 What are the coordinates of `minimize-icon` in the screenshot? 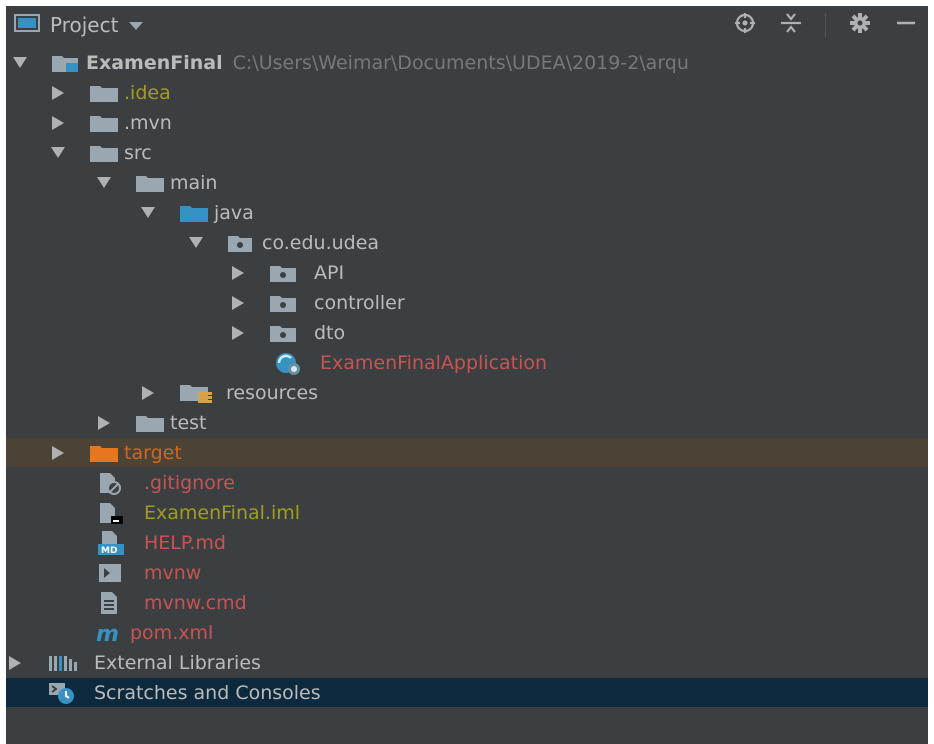 It's located at (906, 25).